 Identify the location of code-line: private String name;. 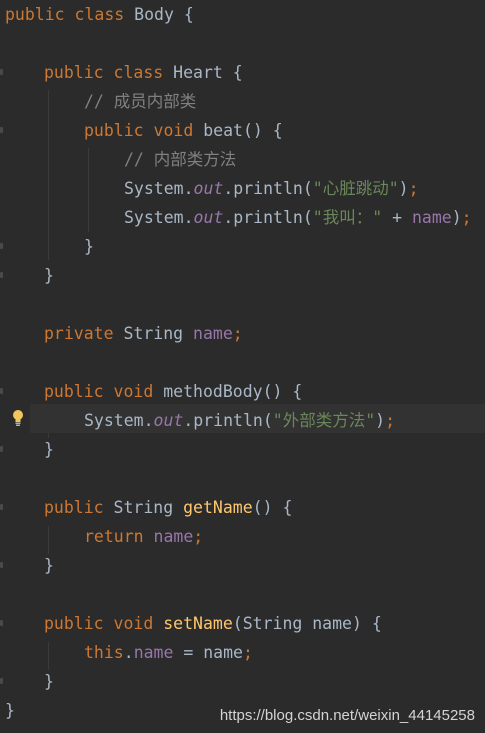
(143, 333).